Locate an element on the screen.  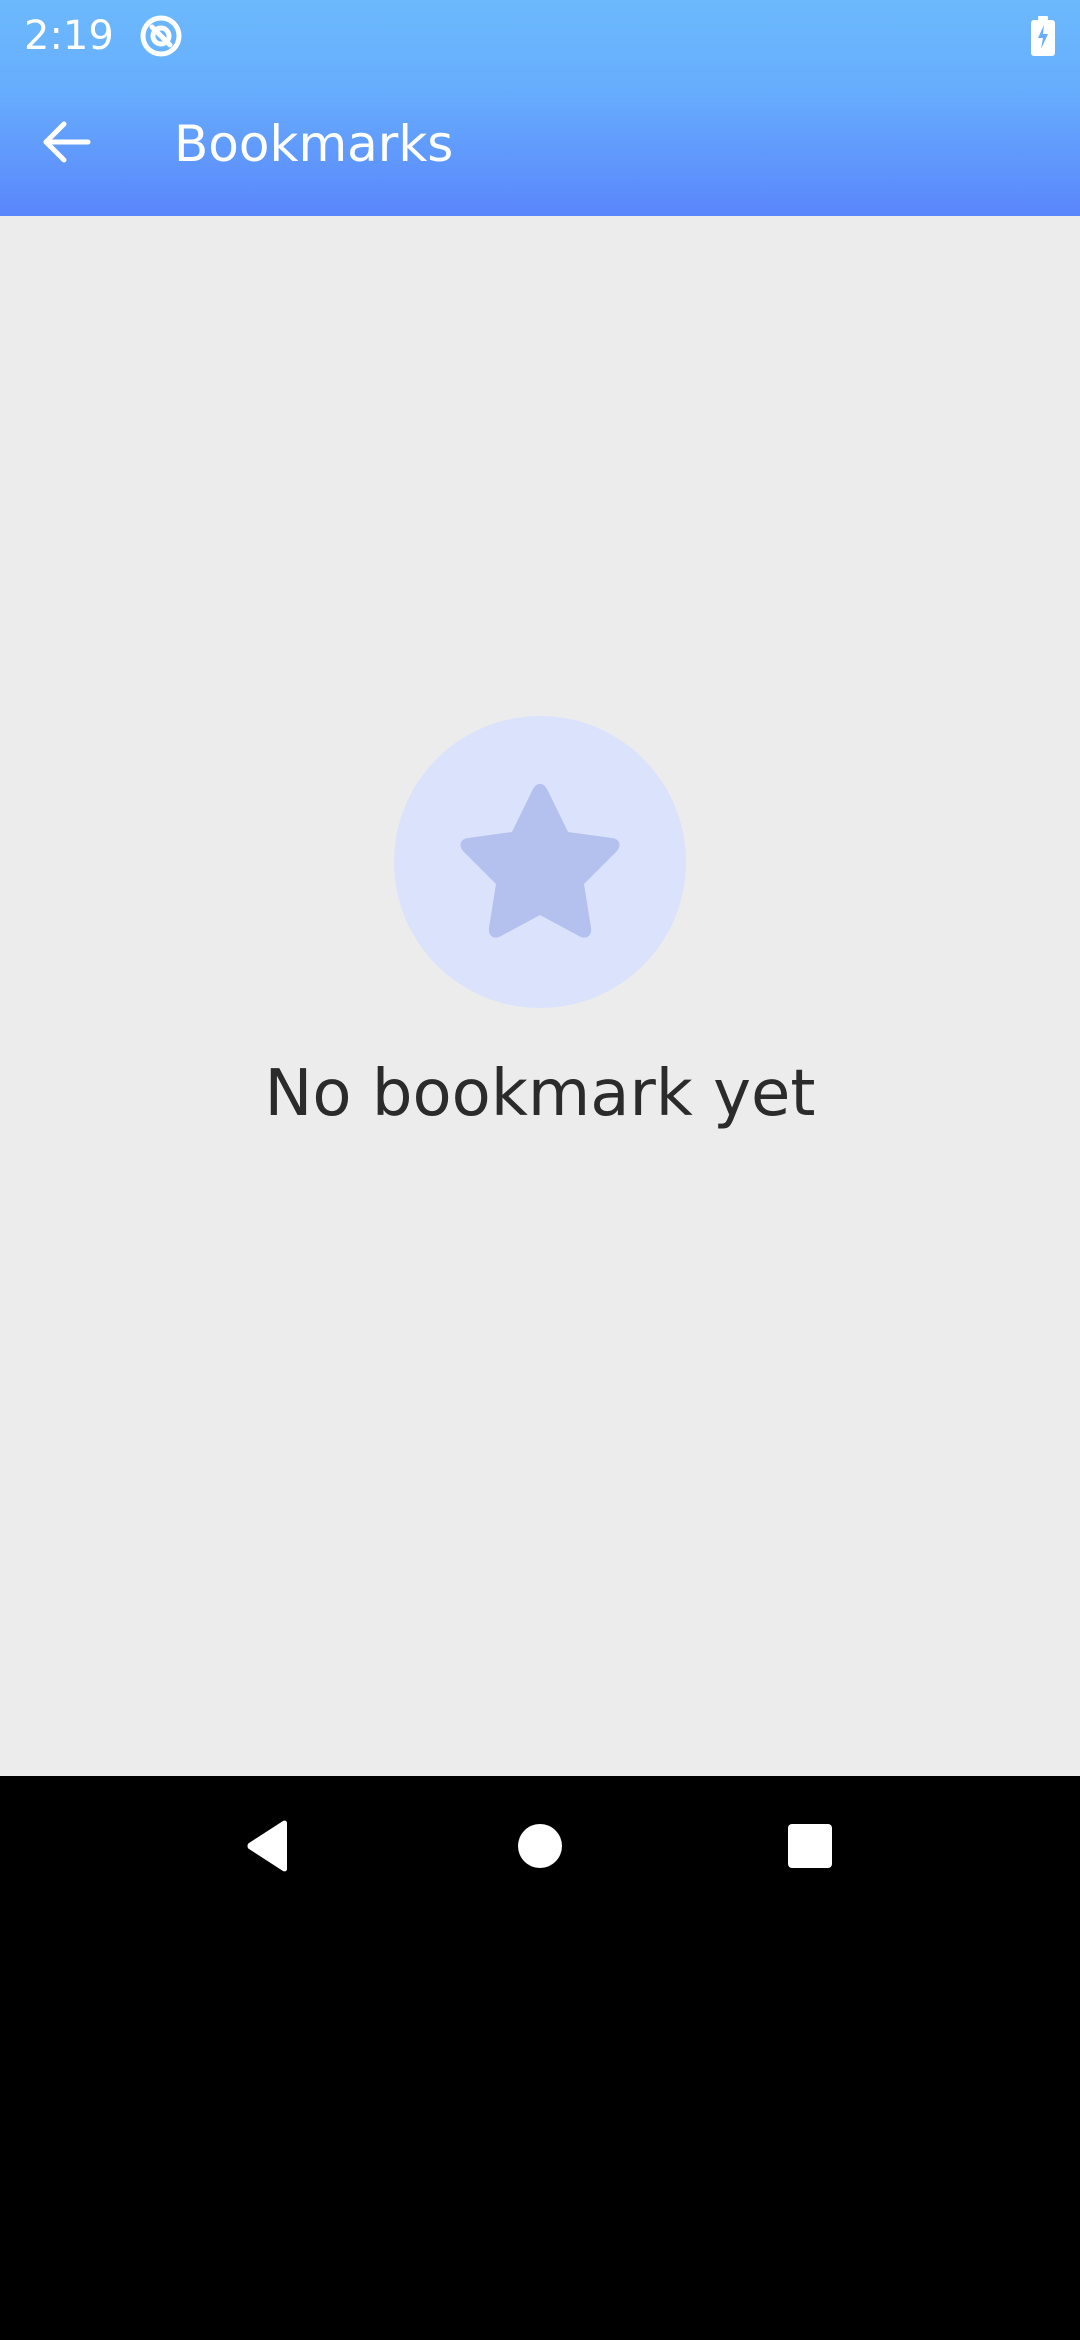
nav-recents-button is located at coordinates (810, 1848).